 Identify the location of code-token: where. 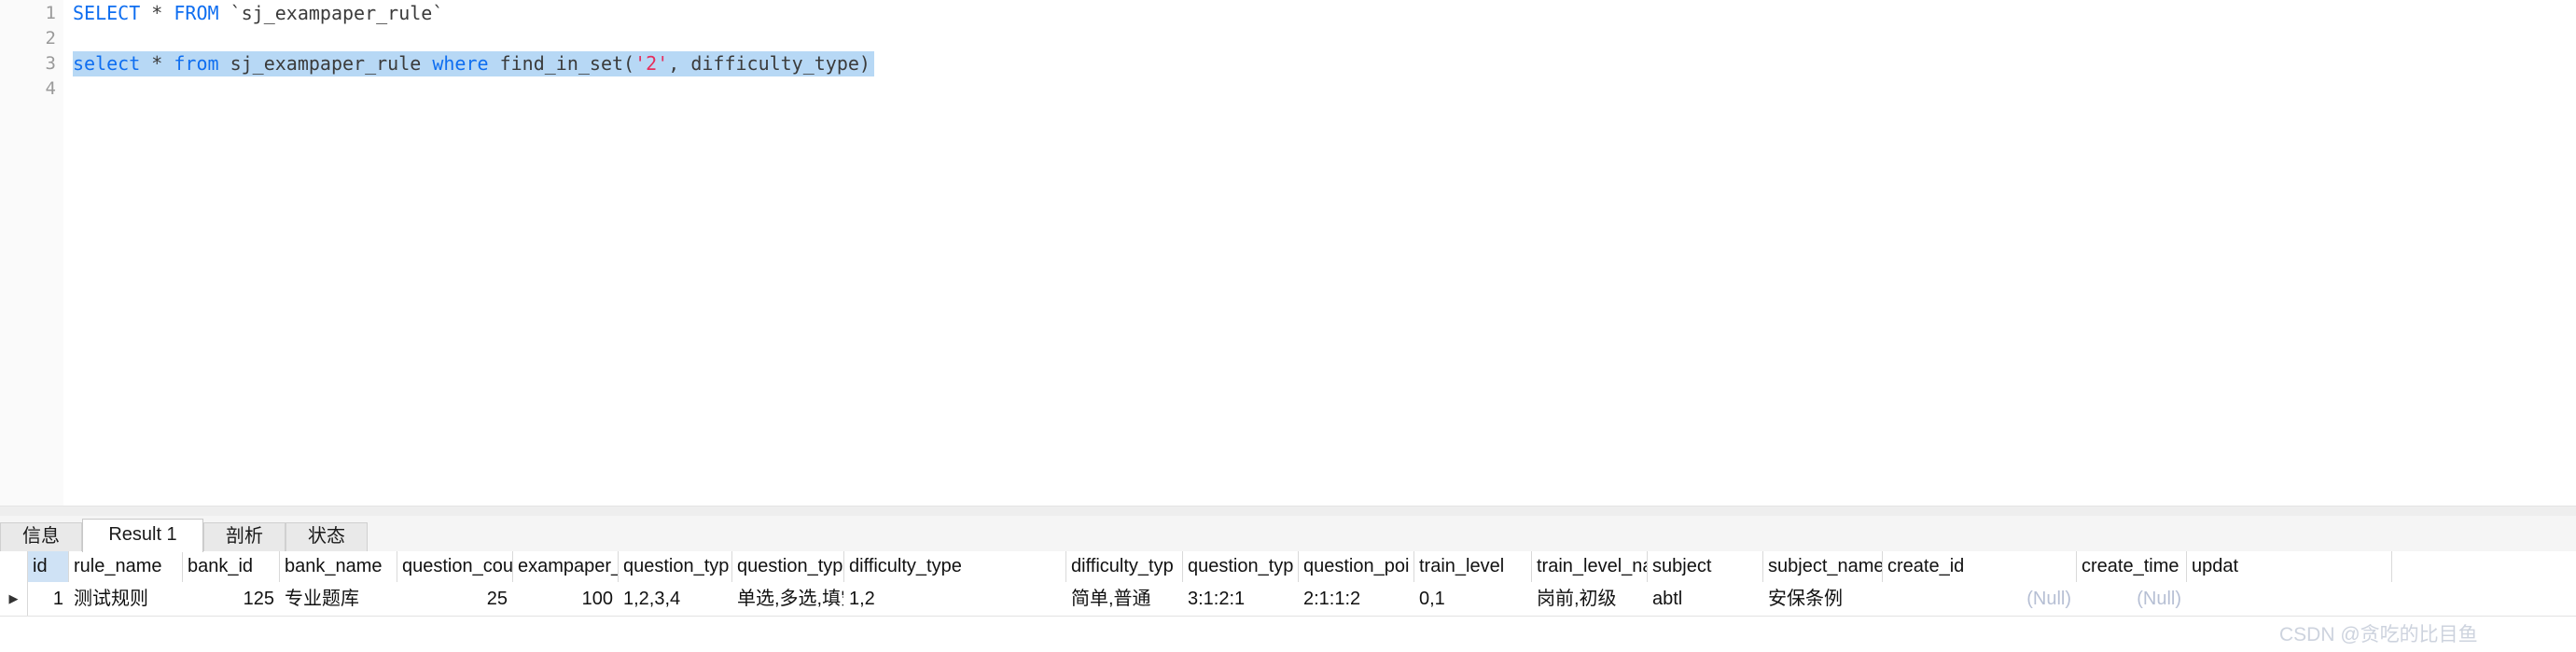
(460, 63).